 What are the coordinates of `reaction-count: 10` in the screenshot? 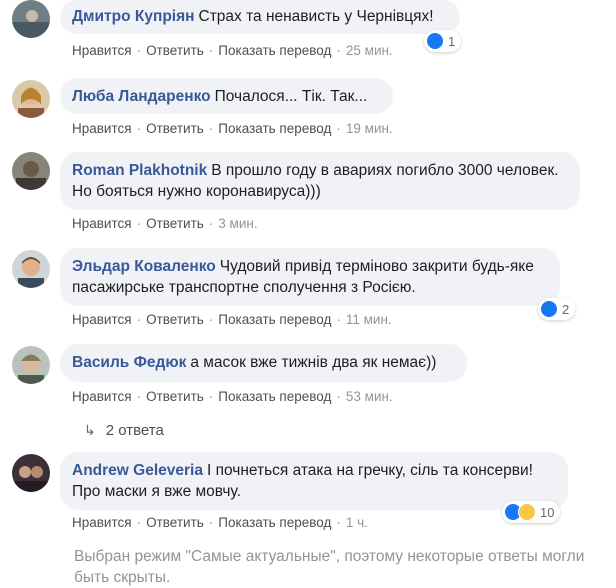 It's located at (547, 512).